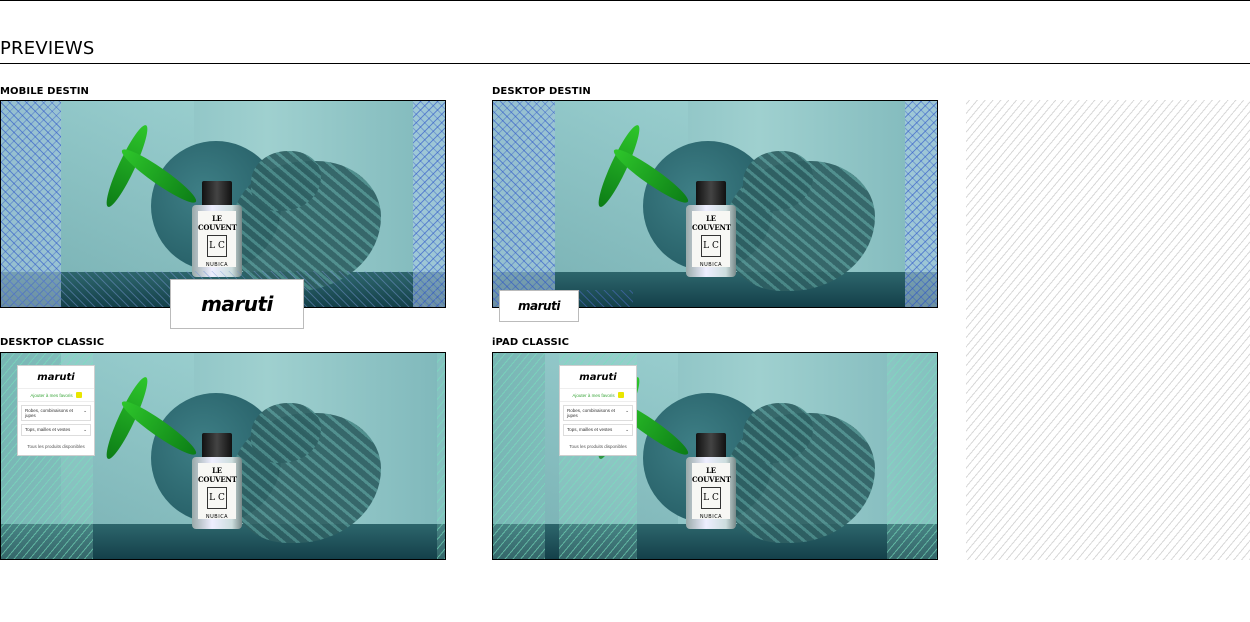 The height and width of the screenshot is (622, 1250). What do you see at coordinates (45, 91) in the screenshot?
I see `preview-label-mobile-destin: MOBILE DESTIN` at bounding box center [45, 91].